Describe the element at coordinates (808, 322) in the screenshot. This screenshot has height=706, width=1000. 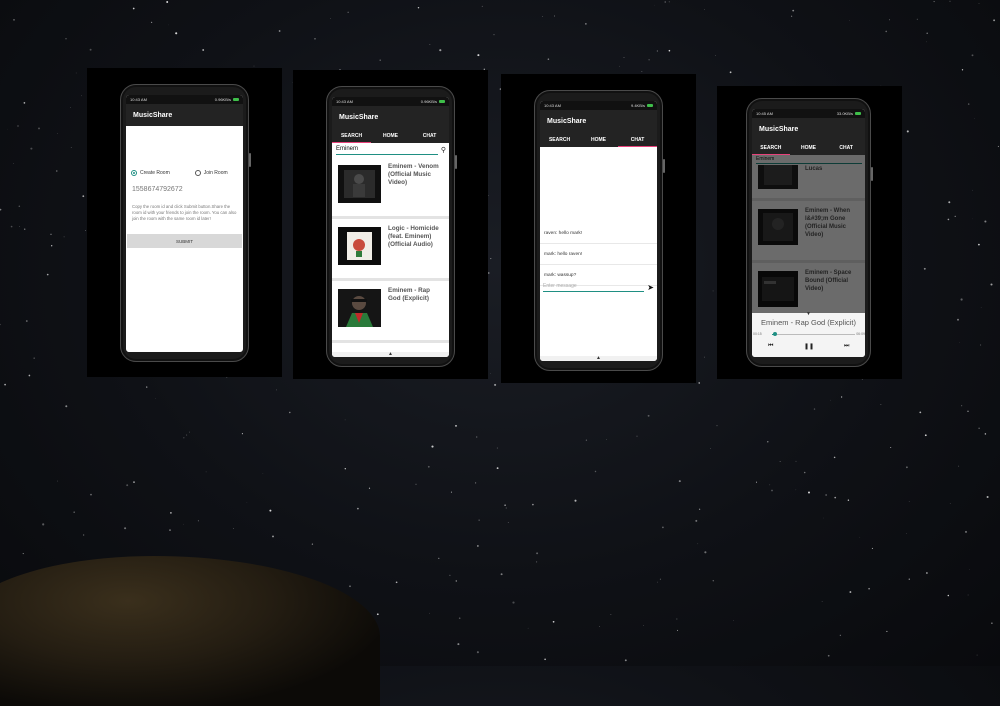
I see `now-playing-title: Eminem - Rap God (Explicit)` at that location.